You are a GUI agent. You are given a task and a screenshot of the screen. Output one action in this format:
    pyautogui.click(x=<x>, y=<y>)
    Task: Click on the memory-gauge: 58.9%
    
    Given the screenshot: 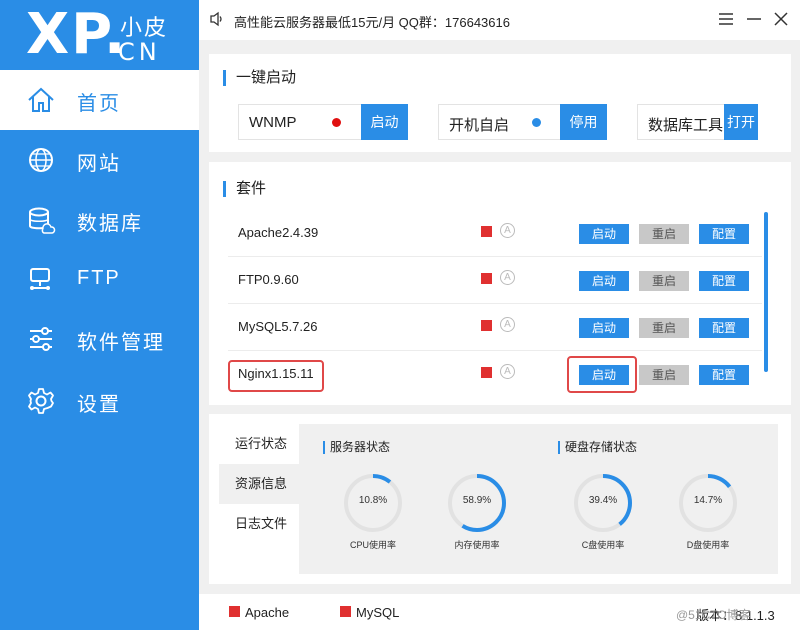 What is the action you would take?
    pyautogui.click(x=477, y=503)
    